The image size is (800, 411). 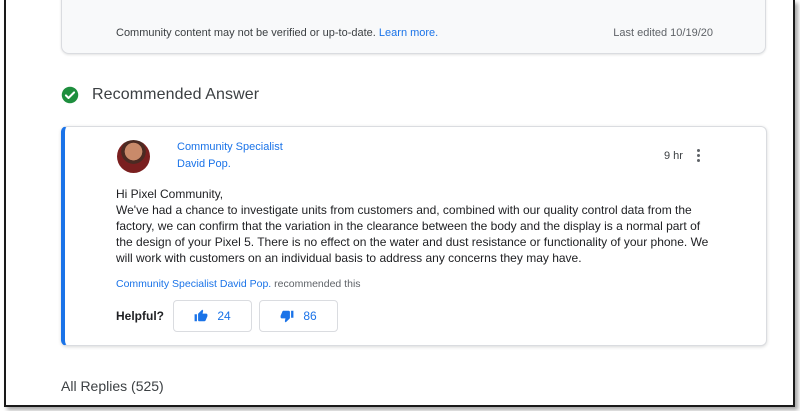 What do you see at coordinates (133, 156) in the screenshot?
I see `avatar` at bounding box center [133, 156].